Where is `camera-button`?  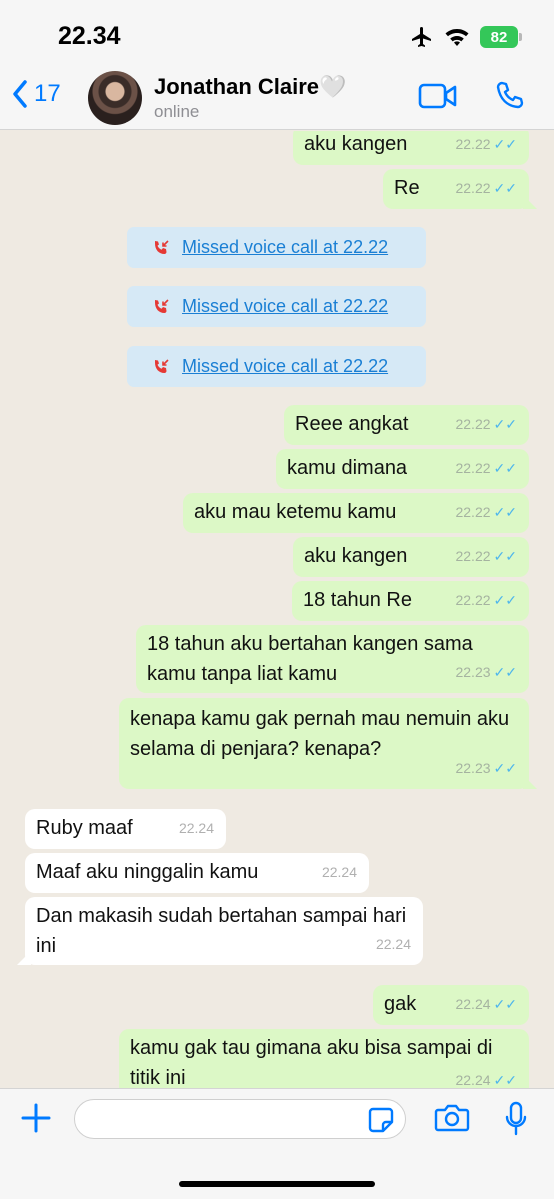
camera-button is located at coordinates (452, 1120).